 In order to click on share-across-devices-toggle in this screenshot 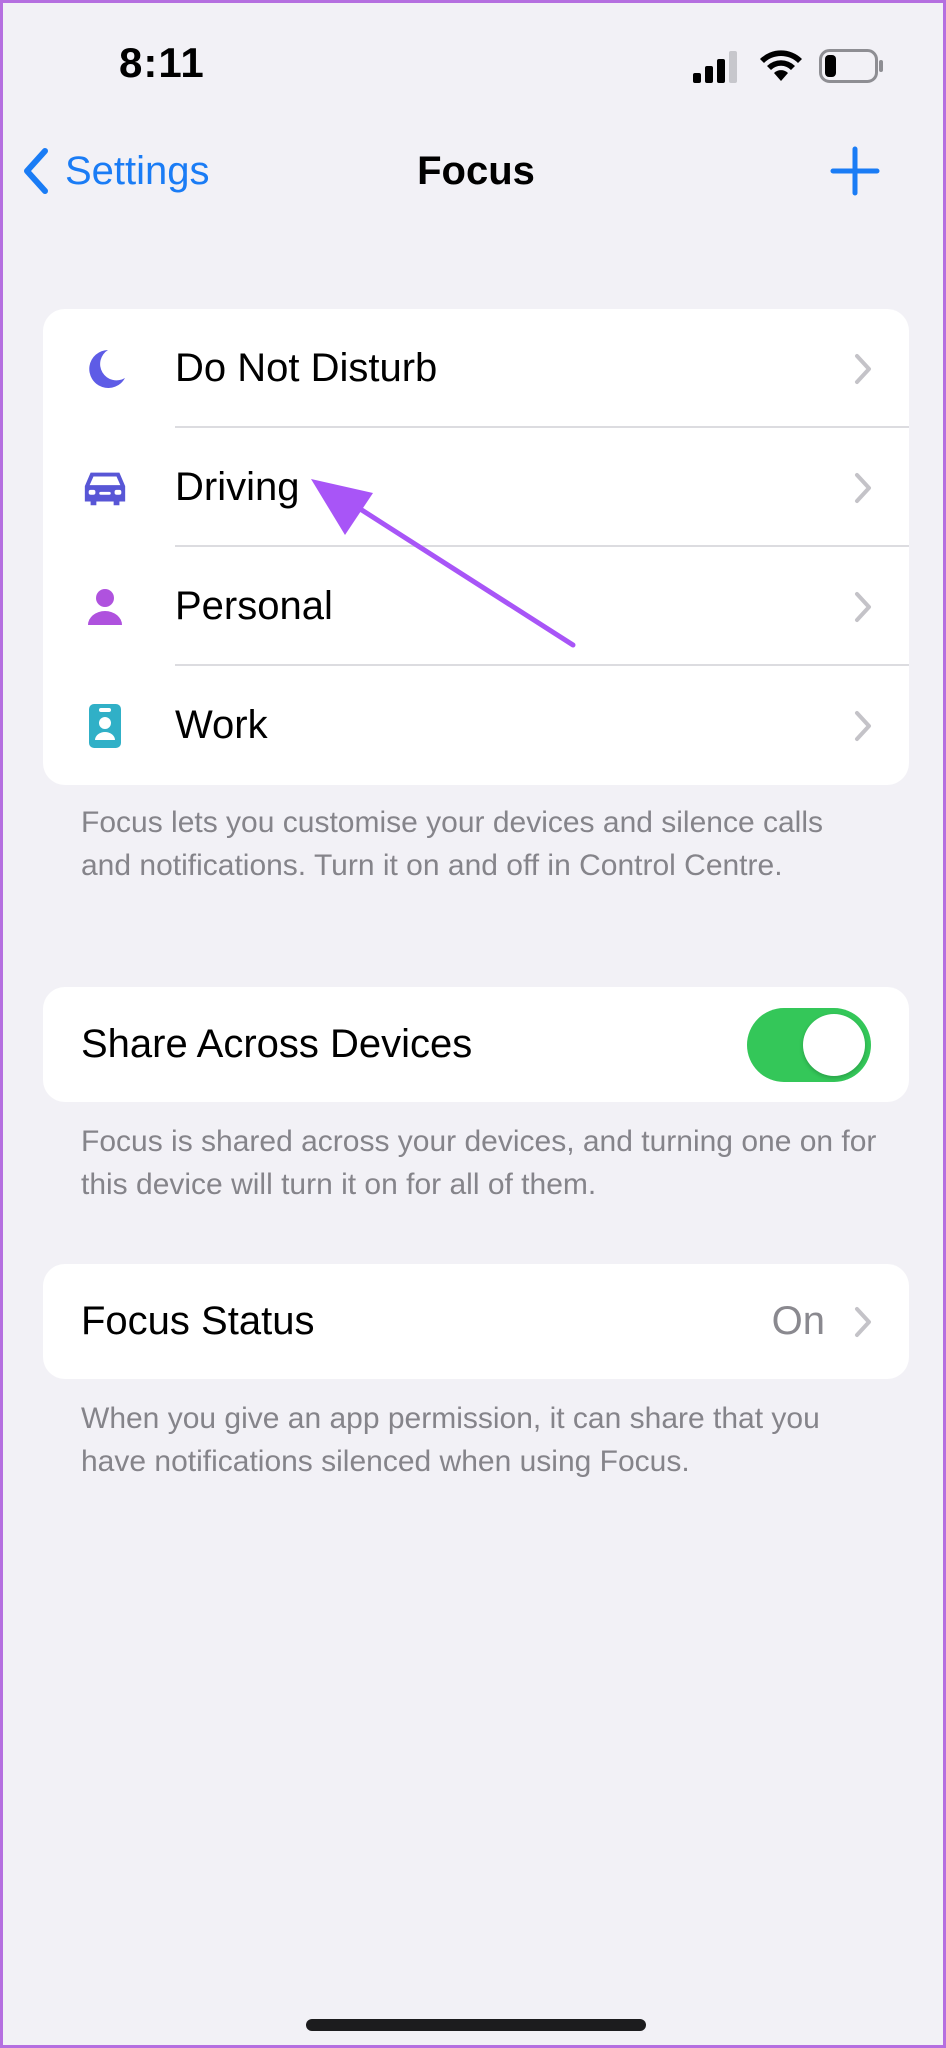, I will do `click(809, 1045)`.